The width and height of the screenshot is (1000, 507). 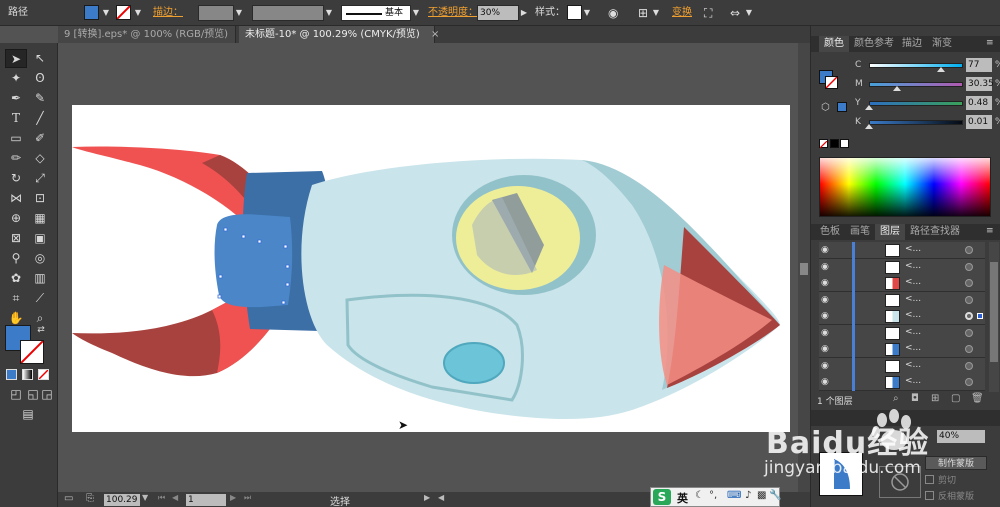 I want to click on locate-object-icon: ⌕, so click(x=896, y=398).